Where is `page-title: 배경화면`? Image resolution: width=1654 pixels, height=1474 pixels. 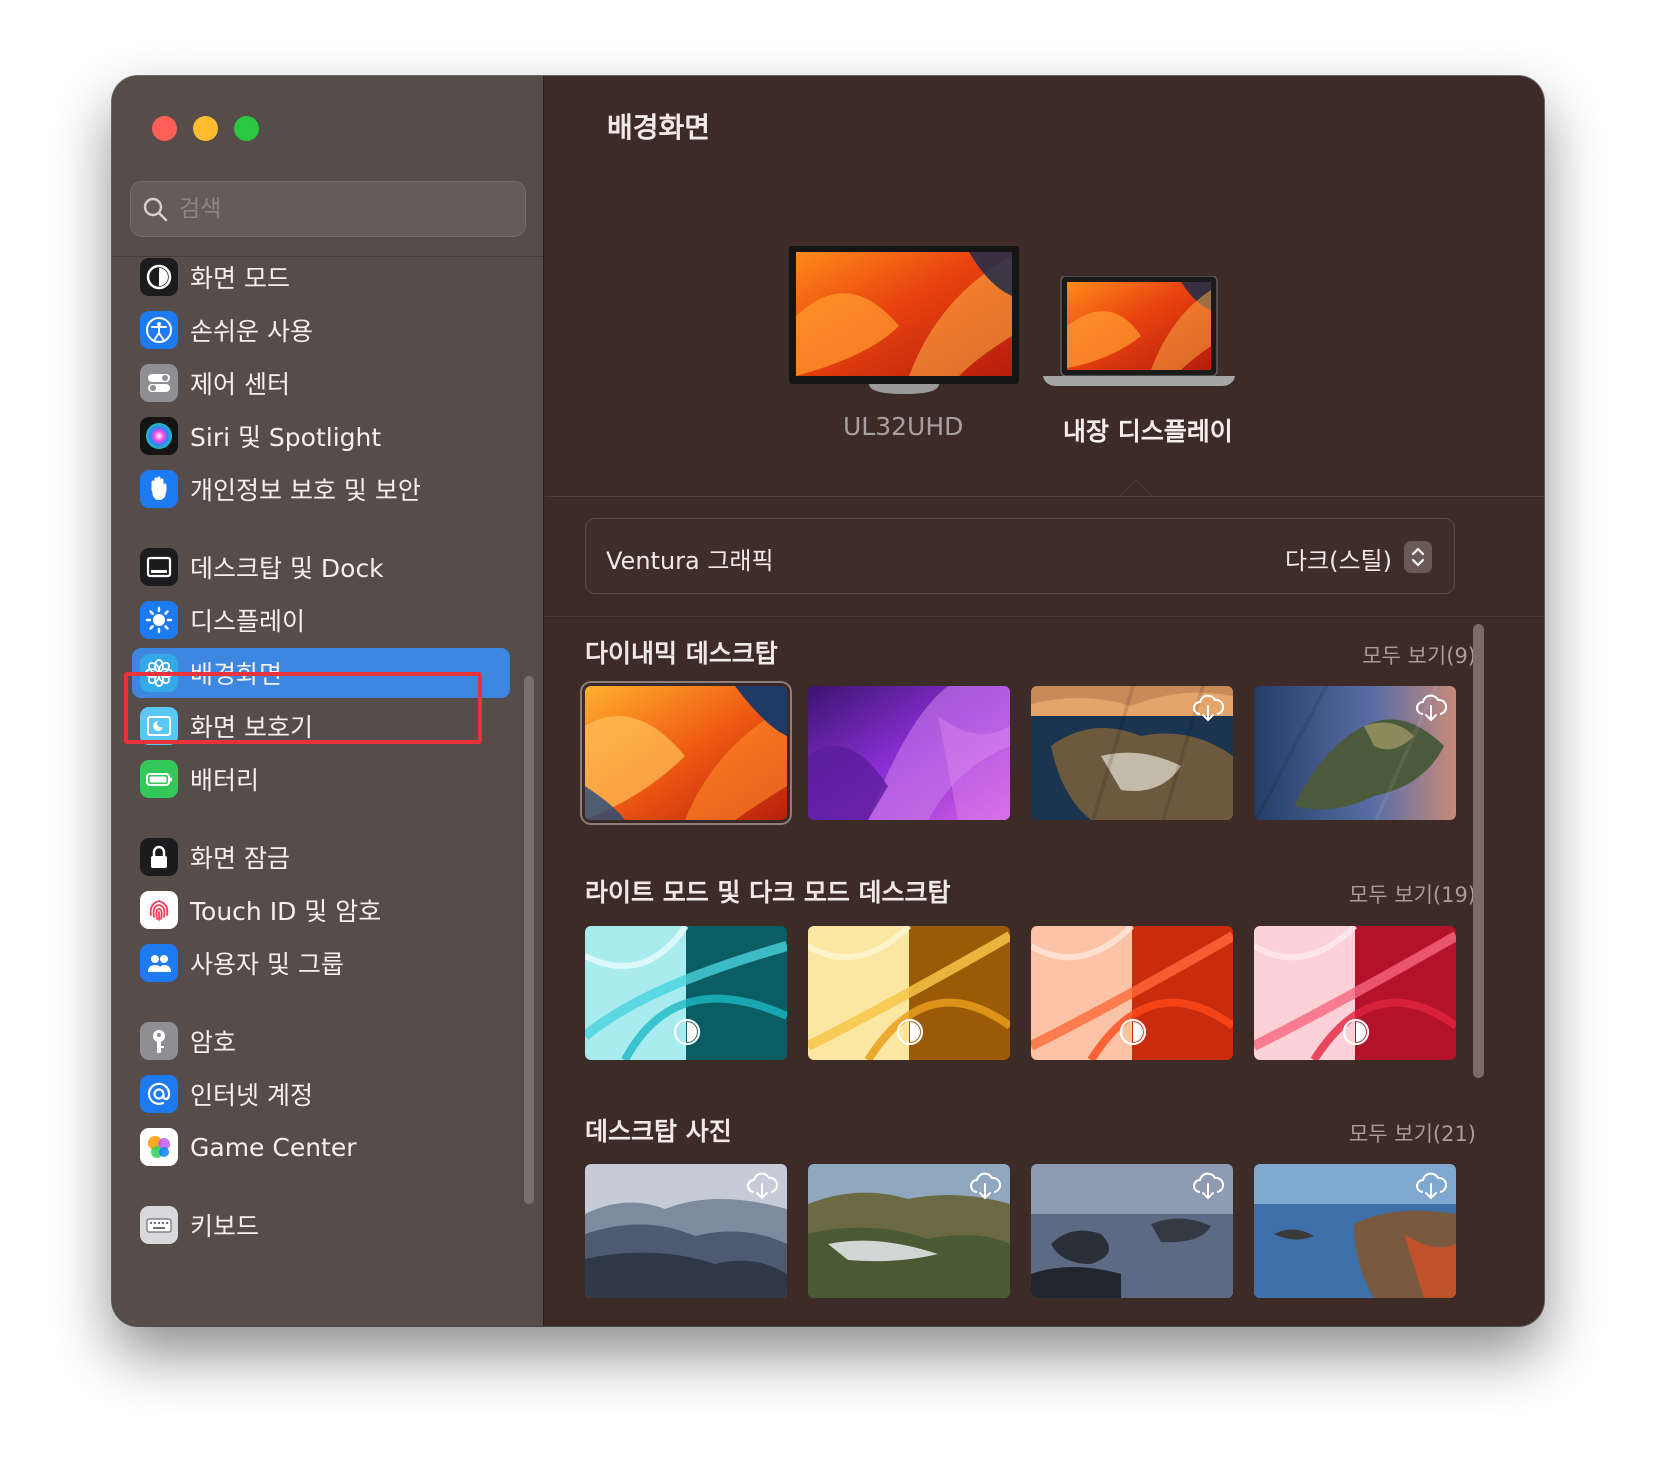 page-title: 배경화면 is located at coordinates (659, 127).